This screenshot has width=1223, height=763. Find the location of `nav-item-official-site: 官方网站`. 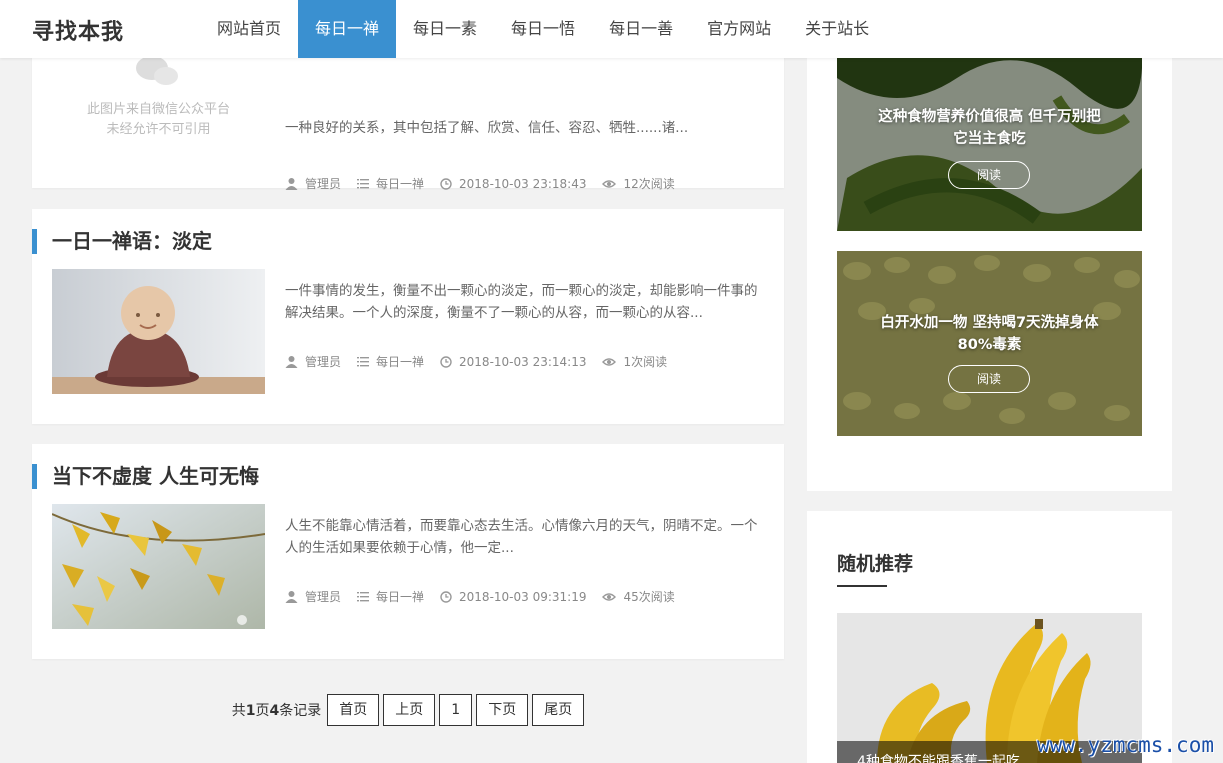

nav-item-official-site: 官方网站 is located at coordinates (739, 29).